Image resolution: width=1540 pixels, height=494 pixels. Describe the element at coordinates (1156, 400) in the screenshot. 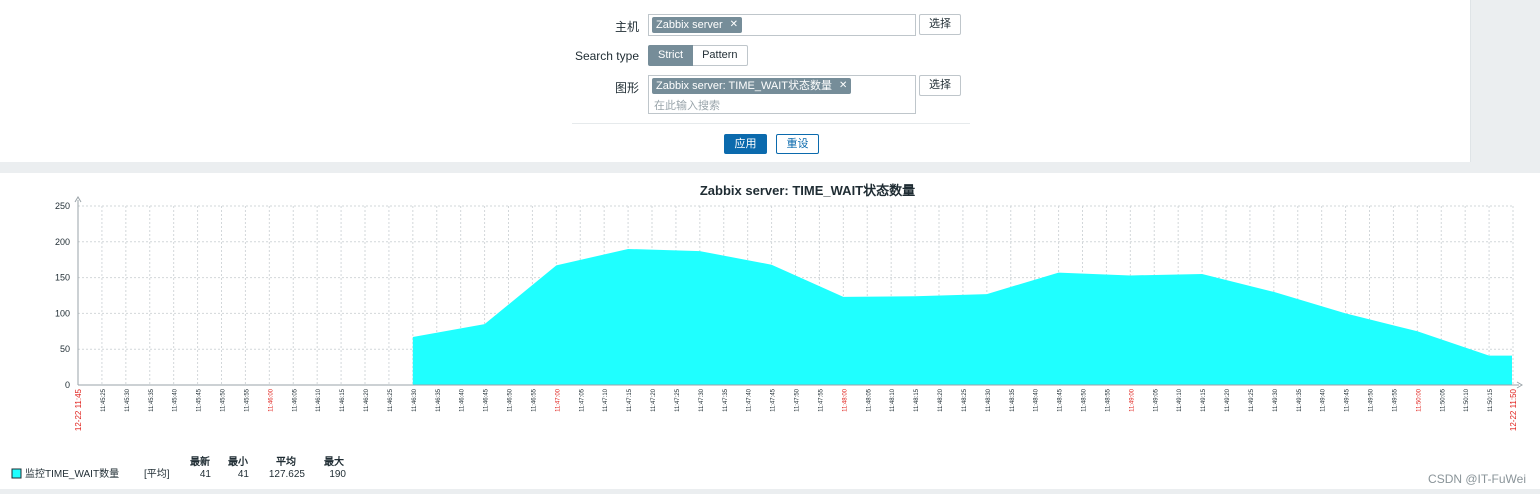

I see `x-tick-label: 11:49:05` at that location.